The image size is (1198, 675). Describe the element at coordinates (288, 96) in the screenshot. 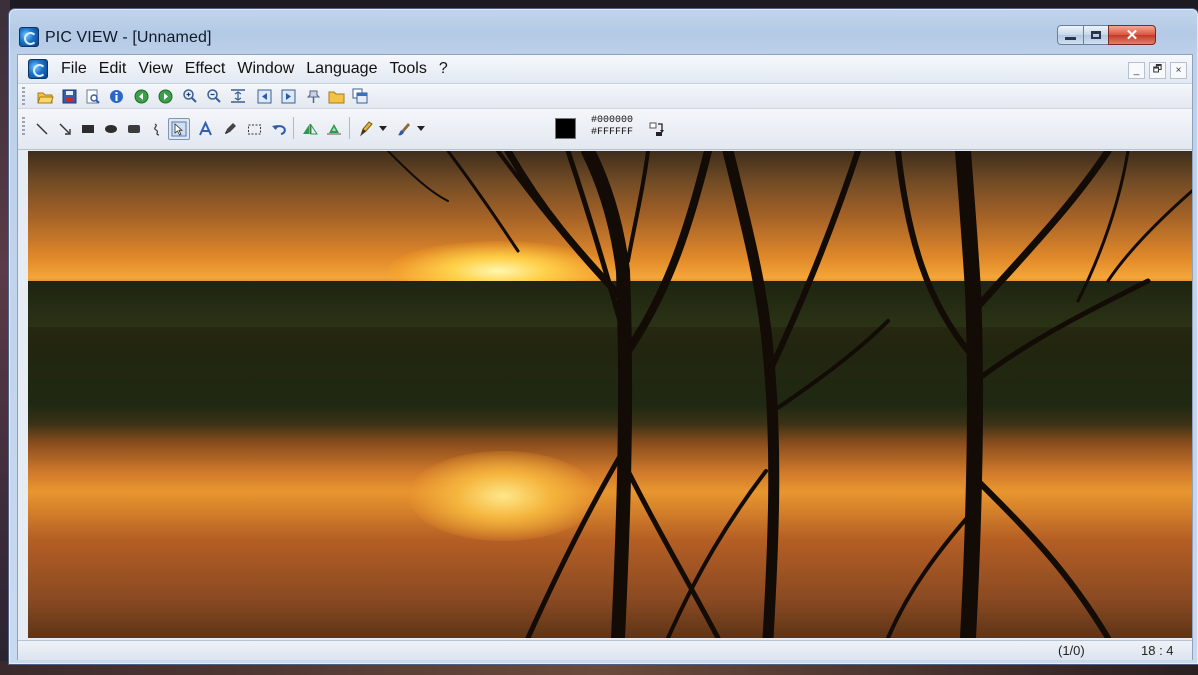

I see `last-page-icon` at that location.